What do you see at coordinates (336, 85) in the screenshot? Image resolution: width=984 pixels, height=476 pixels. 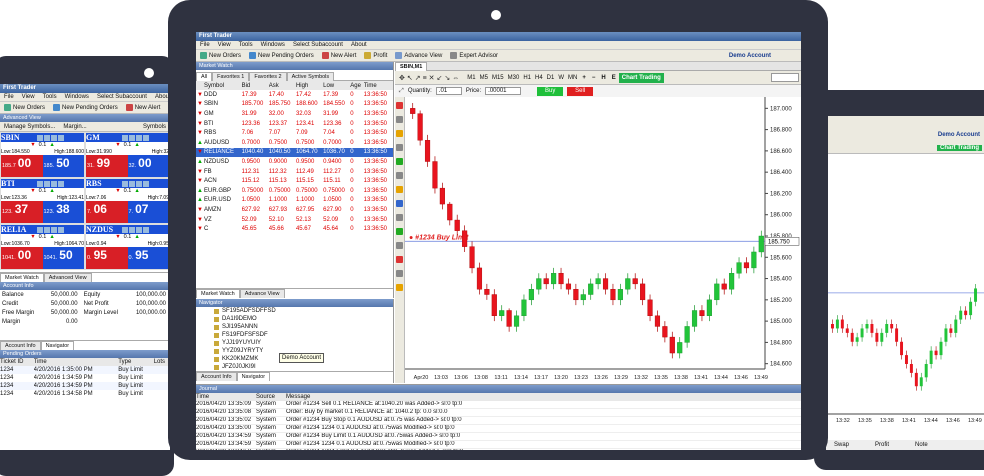 I see `column-header: Low` at bounding box center [336, 85].